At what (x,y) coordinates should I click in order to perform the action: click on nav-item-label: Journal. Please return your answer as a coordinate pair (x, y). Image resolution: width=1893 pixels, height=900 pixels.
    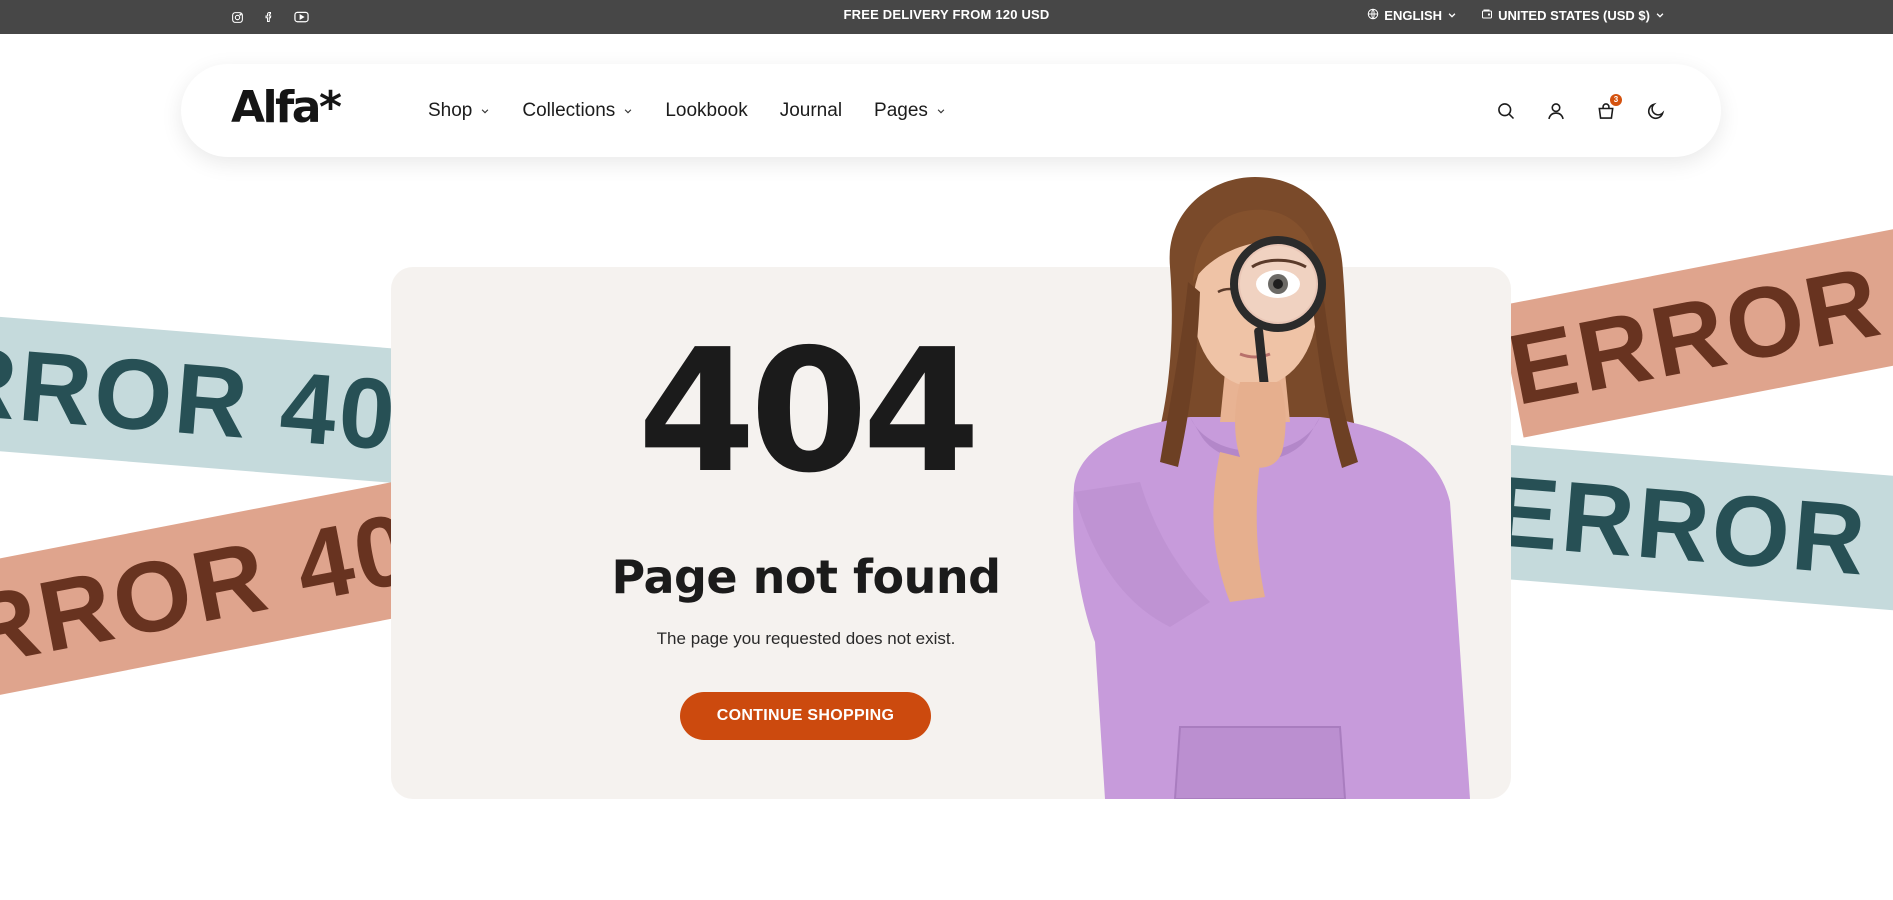
    Looking at the image, I should click on (811, 110).